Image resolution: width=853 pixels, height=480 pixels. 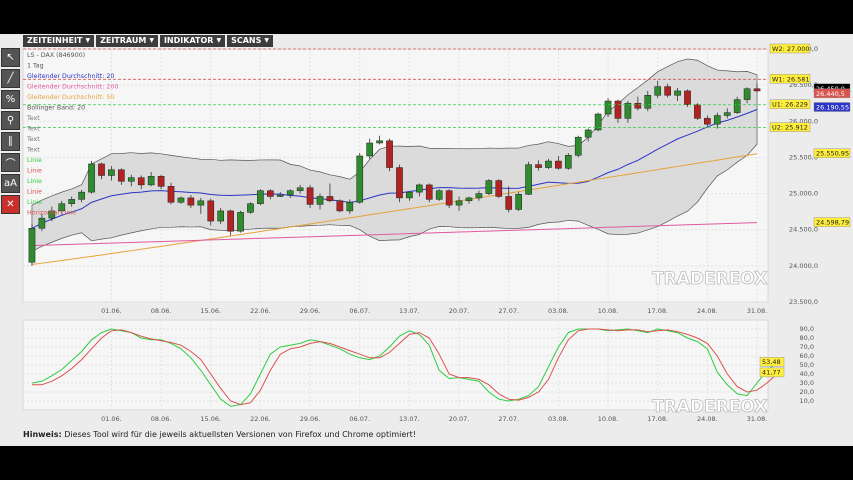 I want to click on y-tick-label: 20,0, so click(x=807, y=392).